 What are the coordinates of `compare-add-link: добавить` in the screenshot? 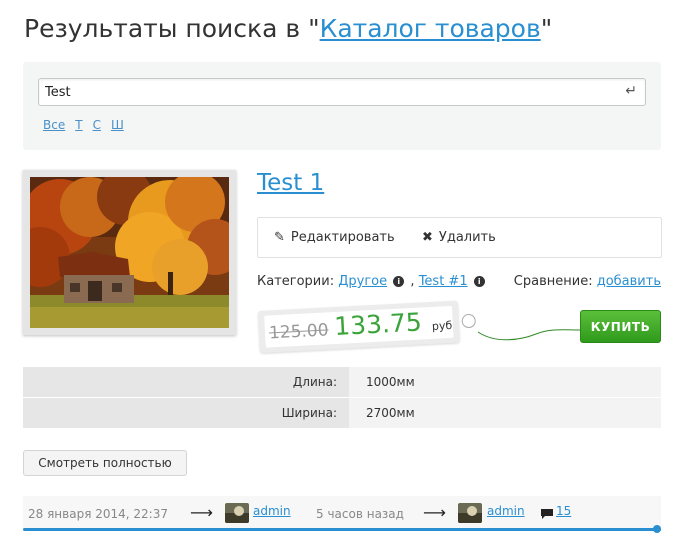 It's located at (629, 281).